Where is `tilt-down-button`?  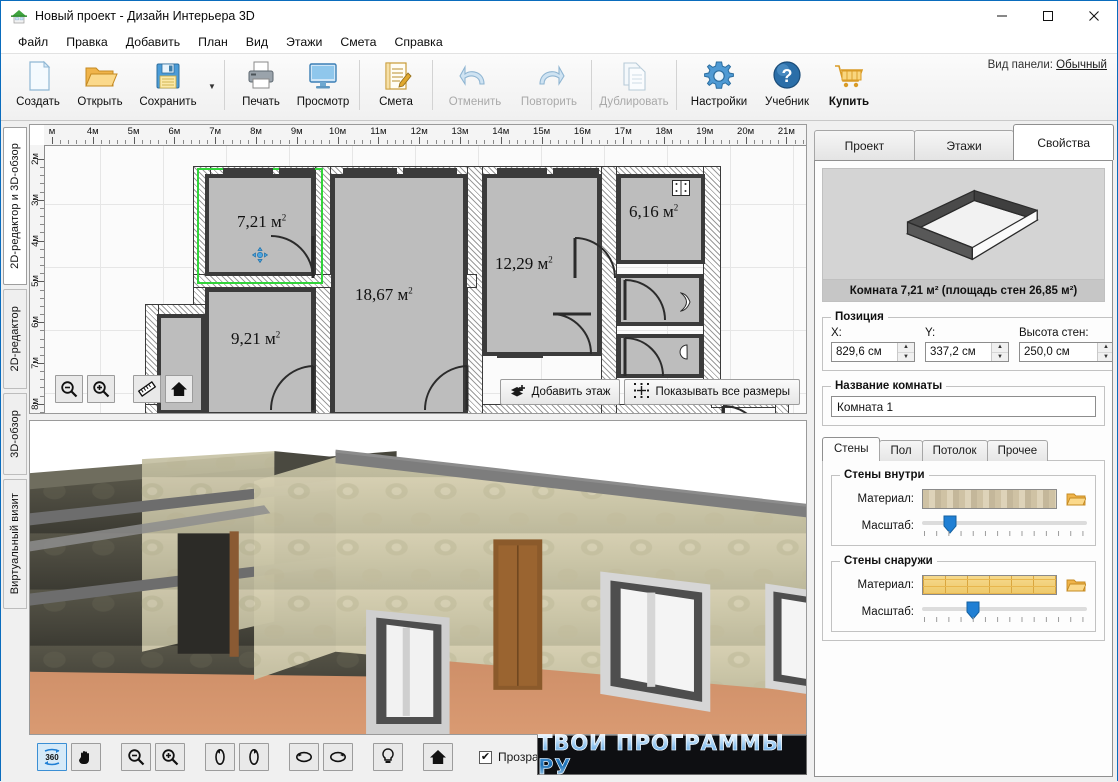 tilt-down-button is located at coordinates (338, 757).